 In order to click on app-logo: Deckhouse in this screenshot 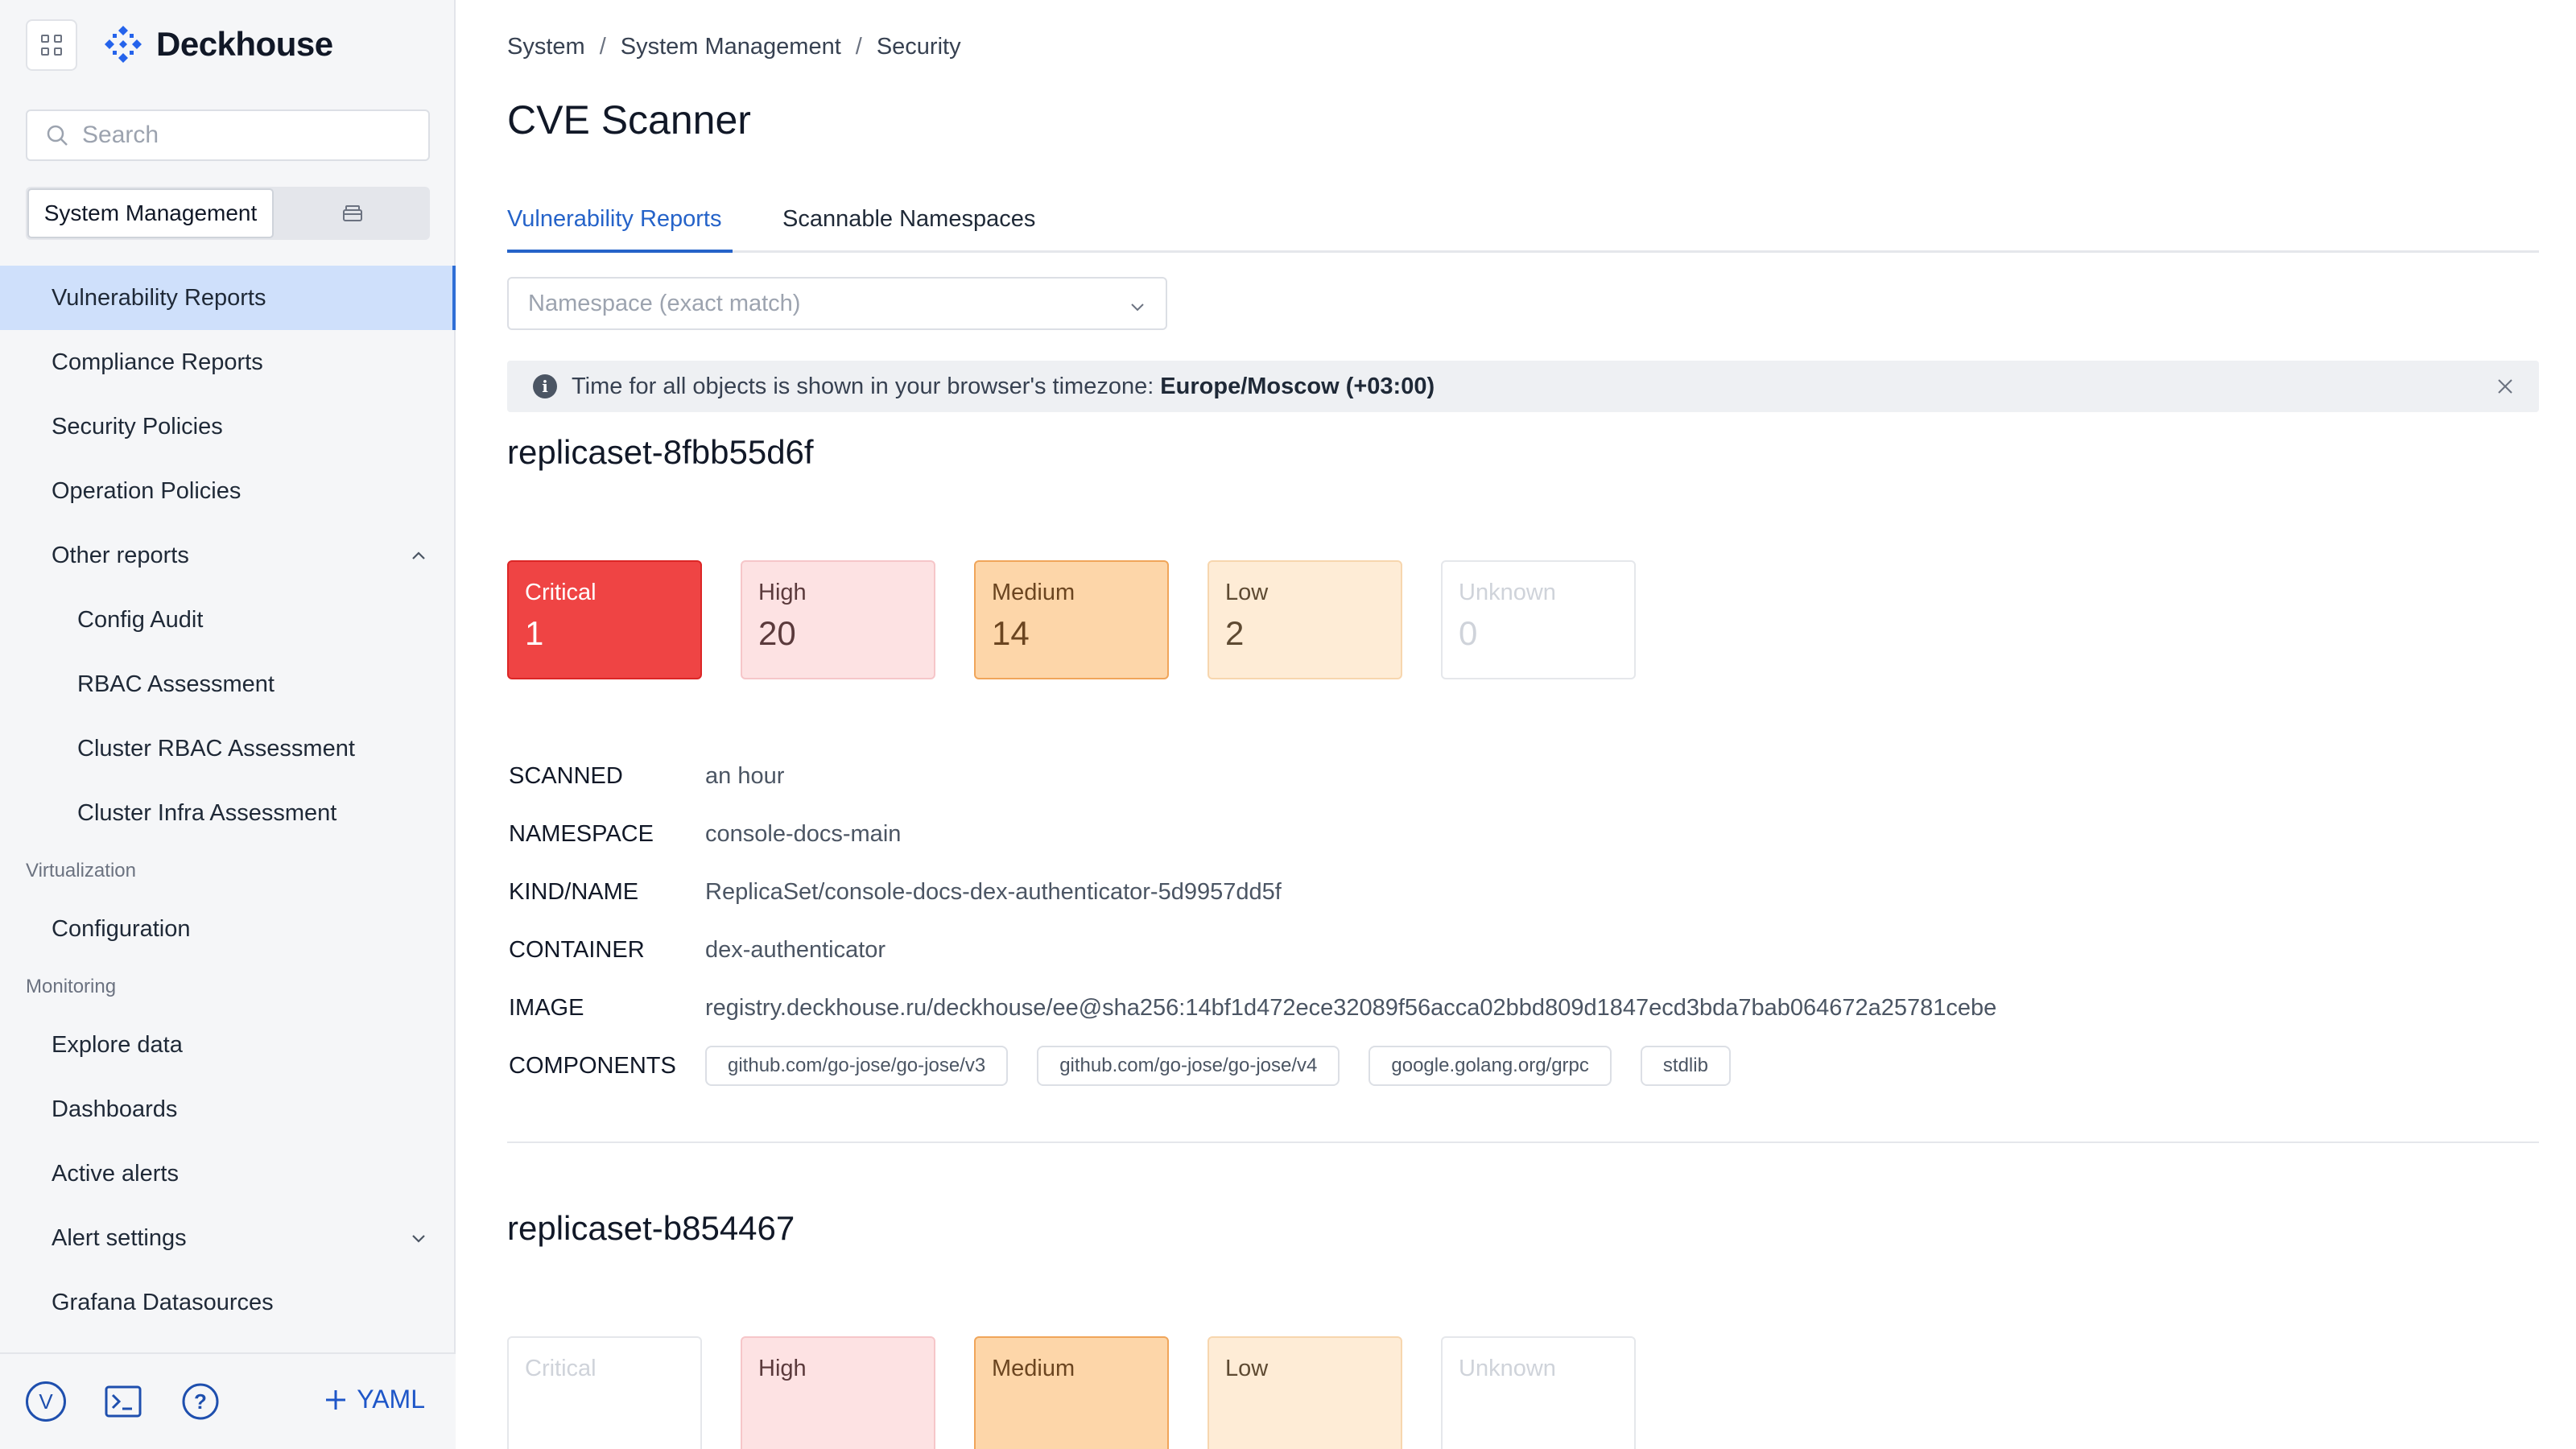, I will do `click(217, 44)`.